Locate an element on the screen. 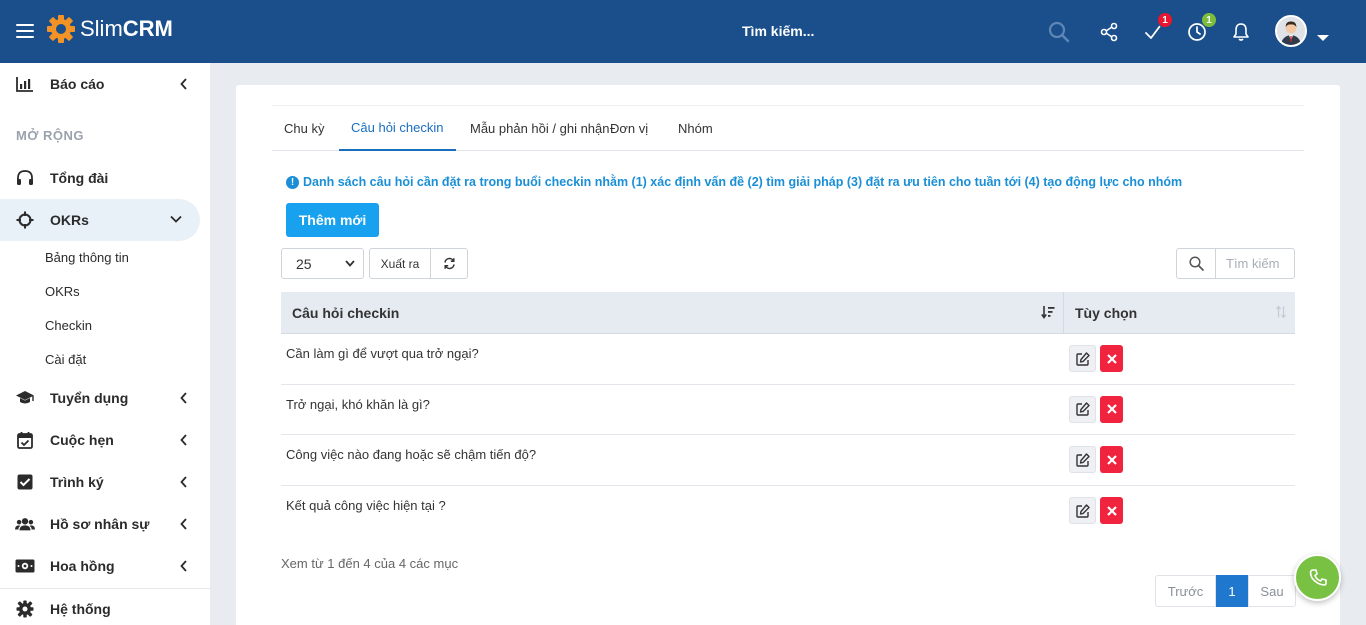 This screenshot has height=625, width=1366. page-size-select: 25 is located at coordinates (322, 263).